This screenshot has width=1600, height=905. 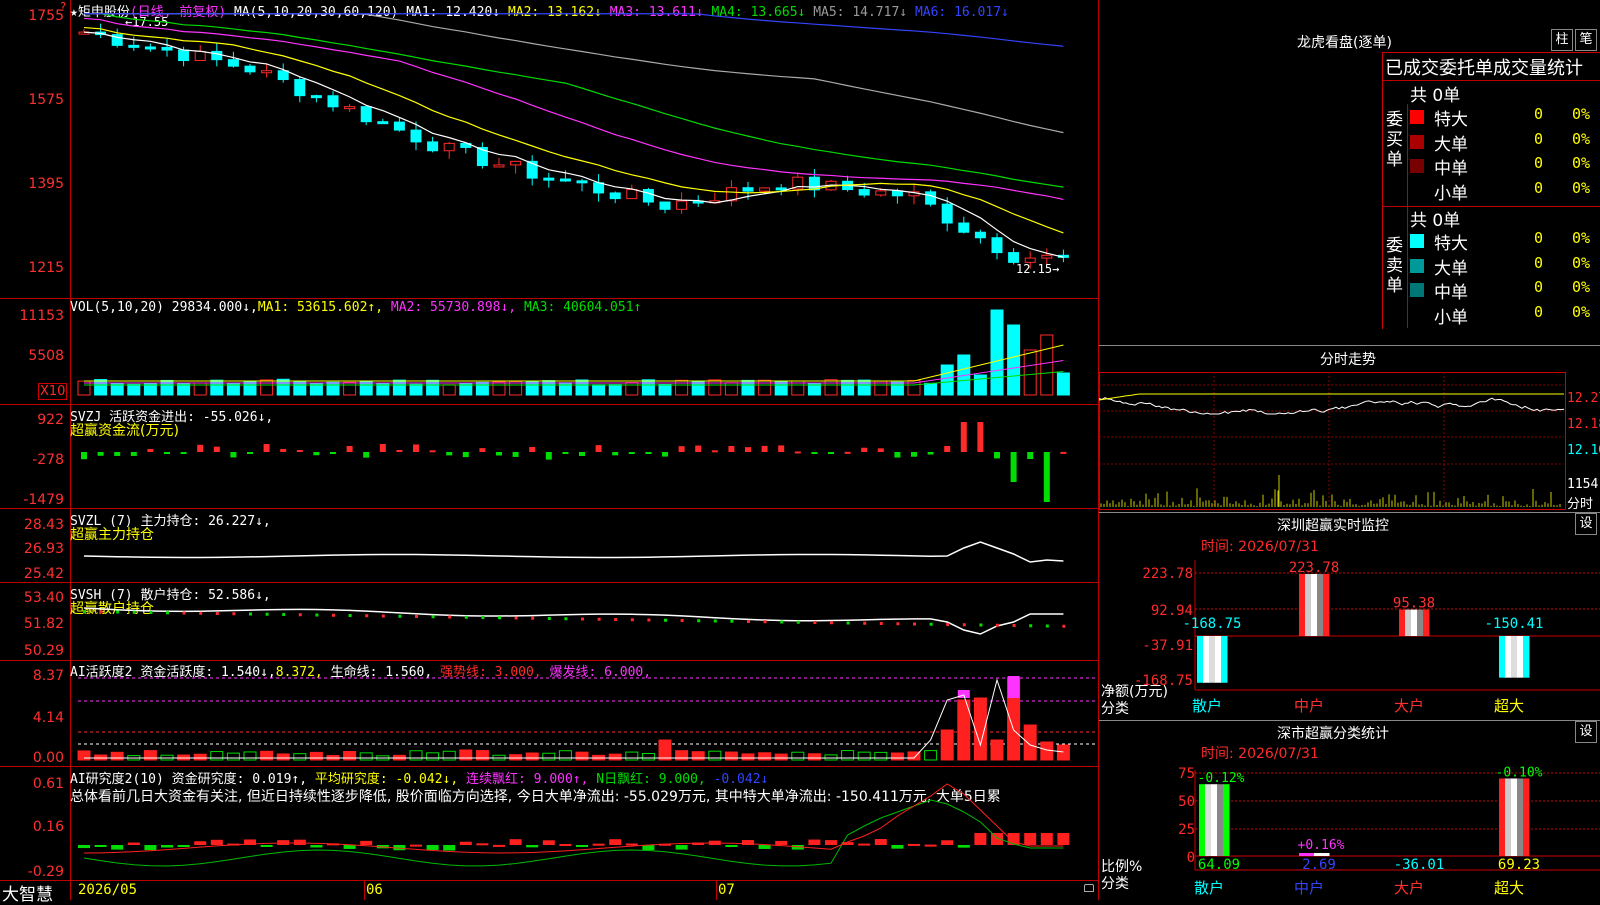 I want to click on date-label-jun: 06, so click(x=374, y=890).